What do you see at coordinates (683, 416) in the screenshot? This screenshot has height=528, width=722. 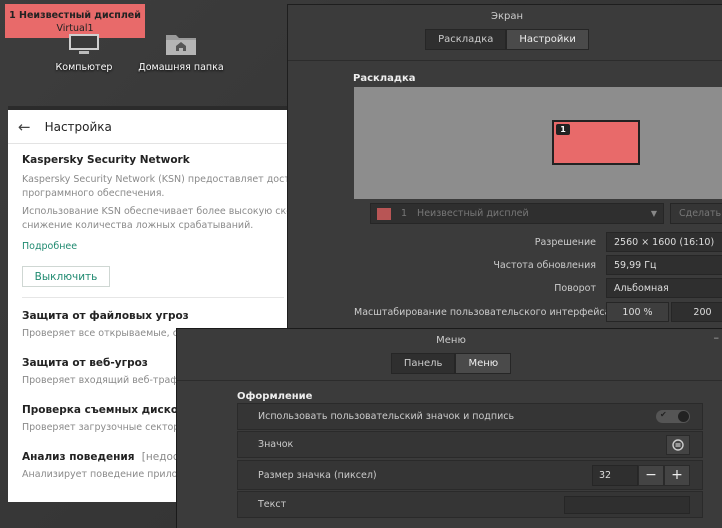 I see `toggle-knob` at bounding box center [683, 416].